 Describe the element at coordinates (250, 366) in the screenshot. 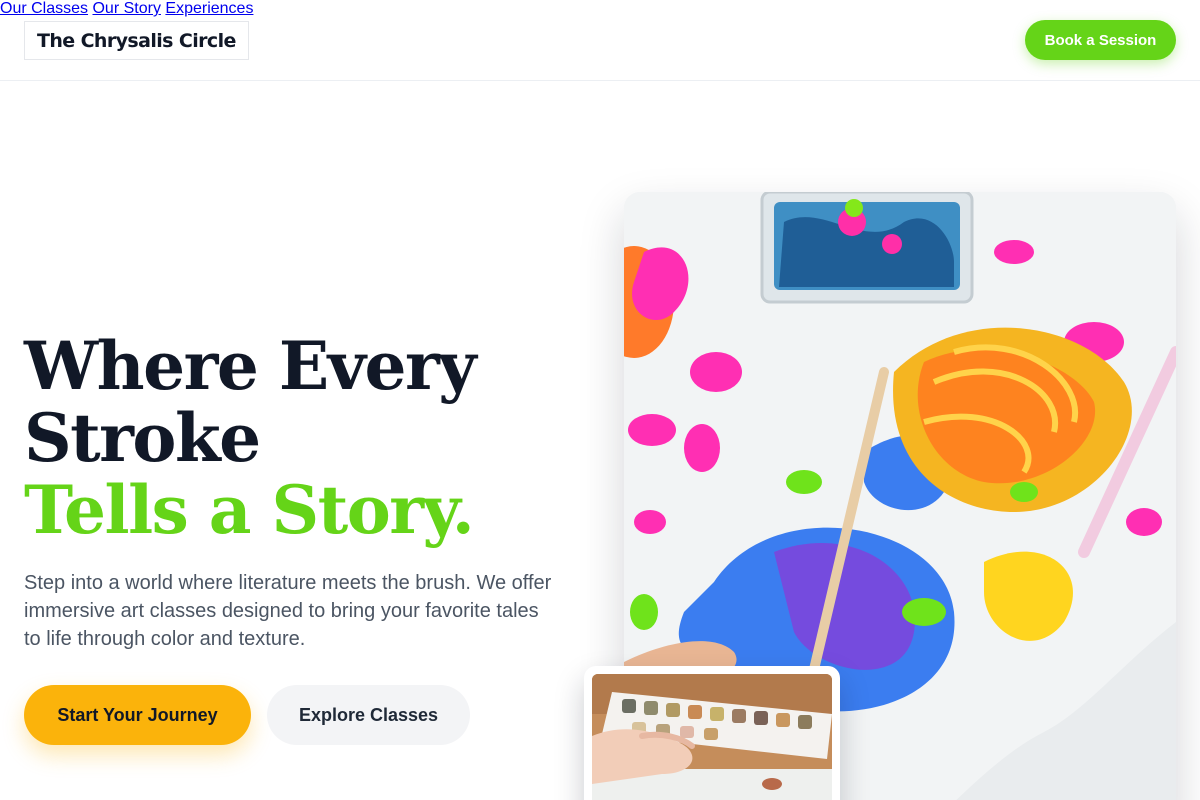

I see `hero-title-line-1: Where Every` at that location.